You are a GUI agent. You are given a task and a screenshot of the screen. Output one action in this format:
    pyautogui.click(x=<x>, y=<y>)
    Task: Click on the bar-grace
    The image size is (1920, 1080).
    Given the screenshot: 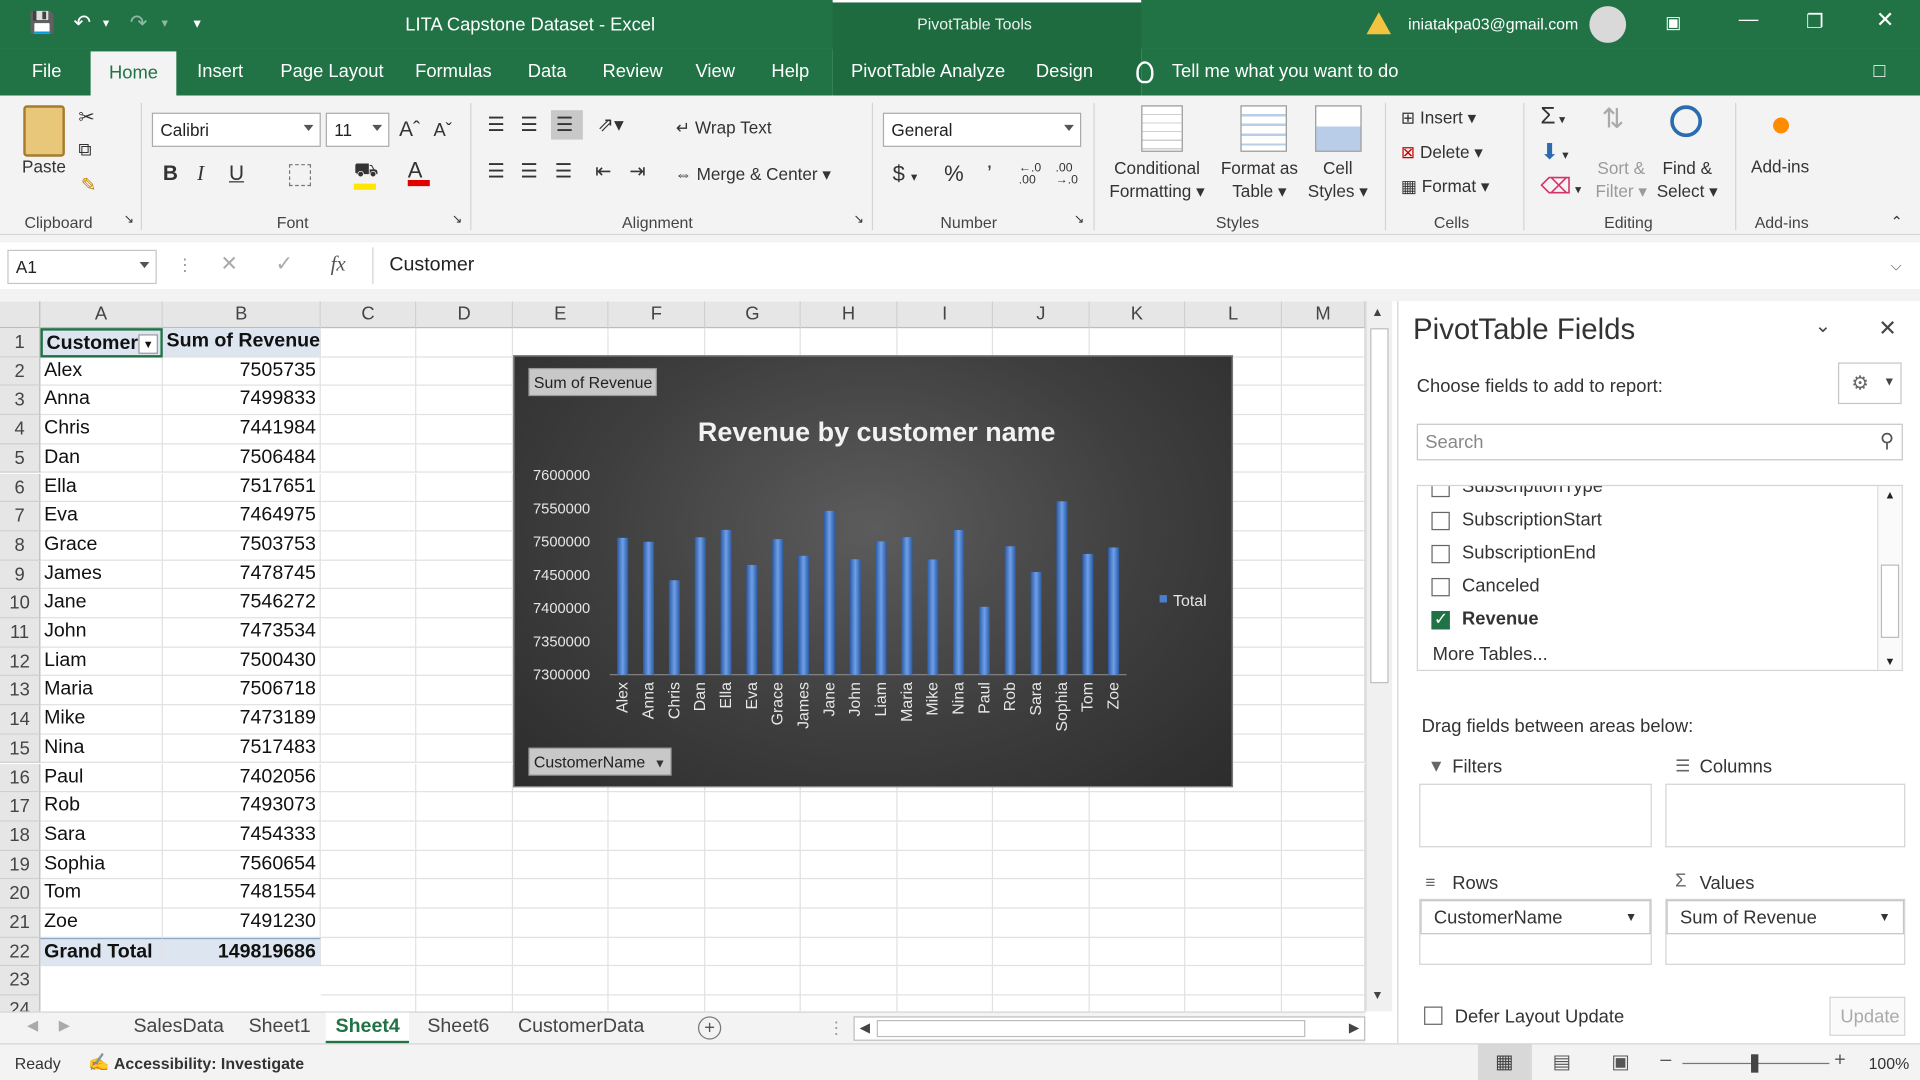 What is the action you would take?
    pyautogui.click(x=778, y=607)
    